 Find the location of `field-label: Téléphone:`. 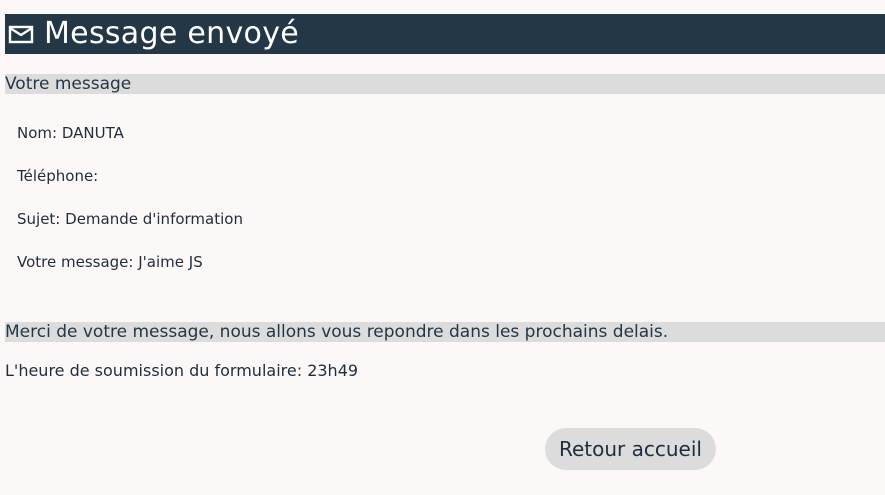

field-label: Téléphone: is located at coordinates (58, 176).